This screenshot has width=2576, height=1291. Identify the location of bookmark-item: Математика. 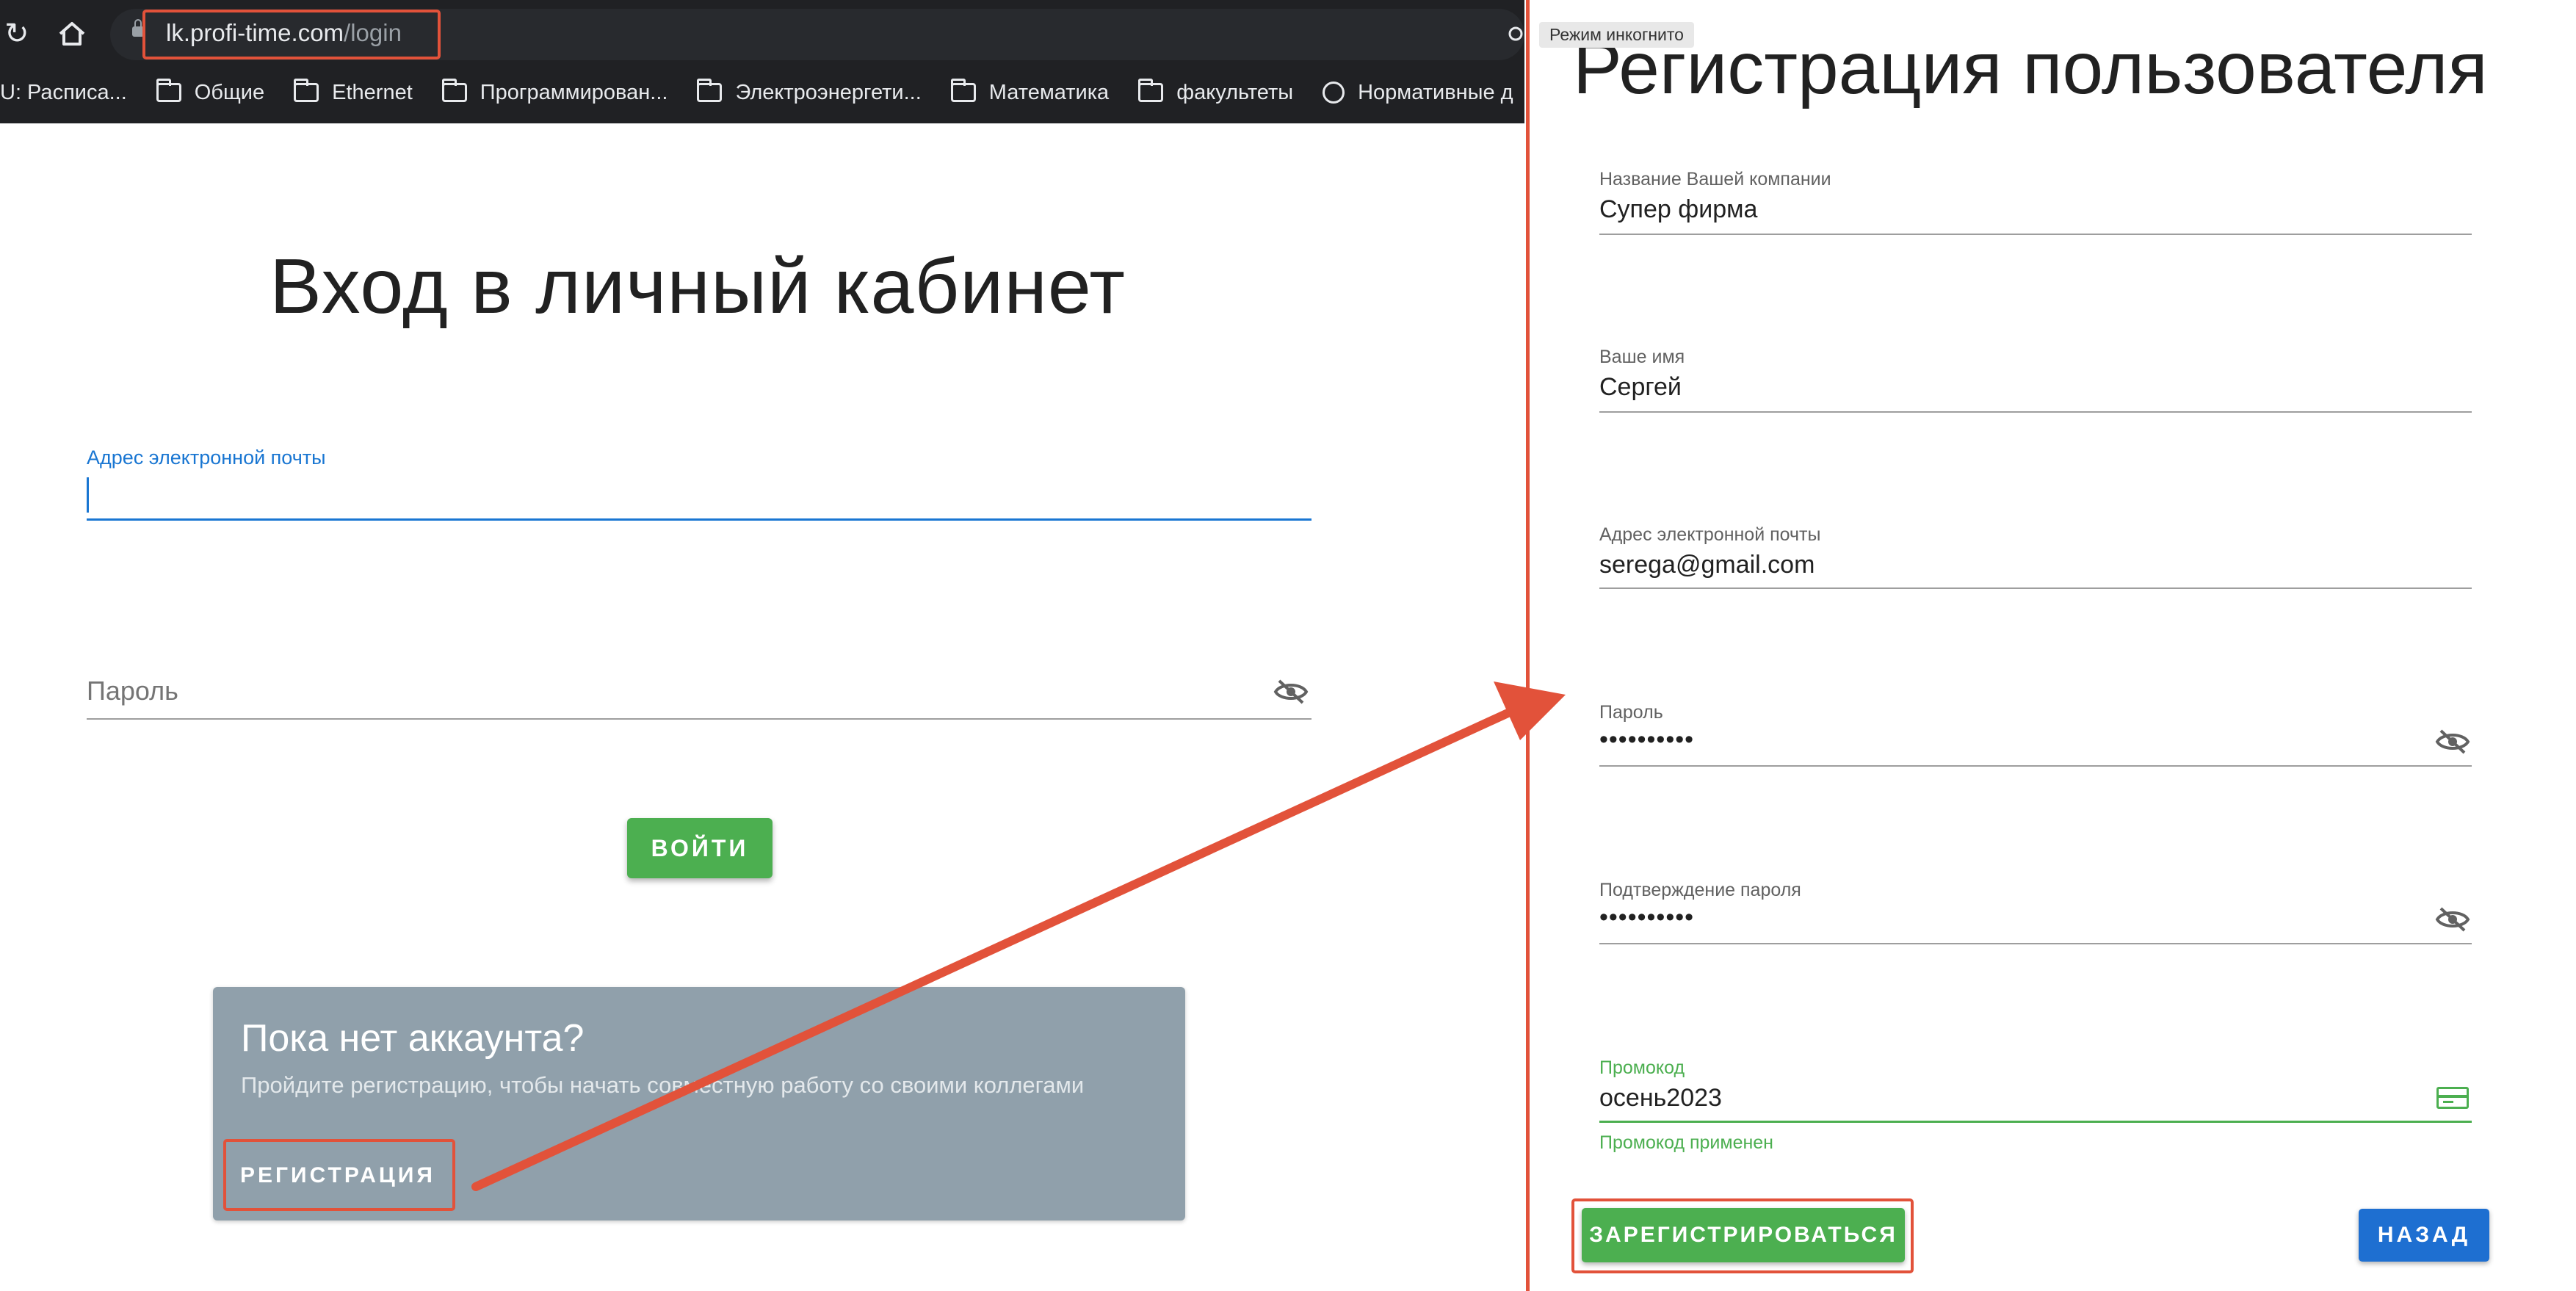
(1030, 92).